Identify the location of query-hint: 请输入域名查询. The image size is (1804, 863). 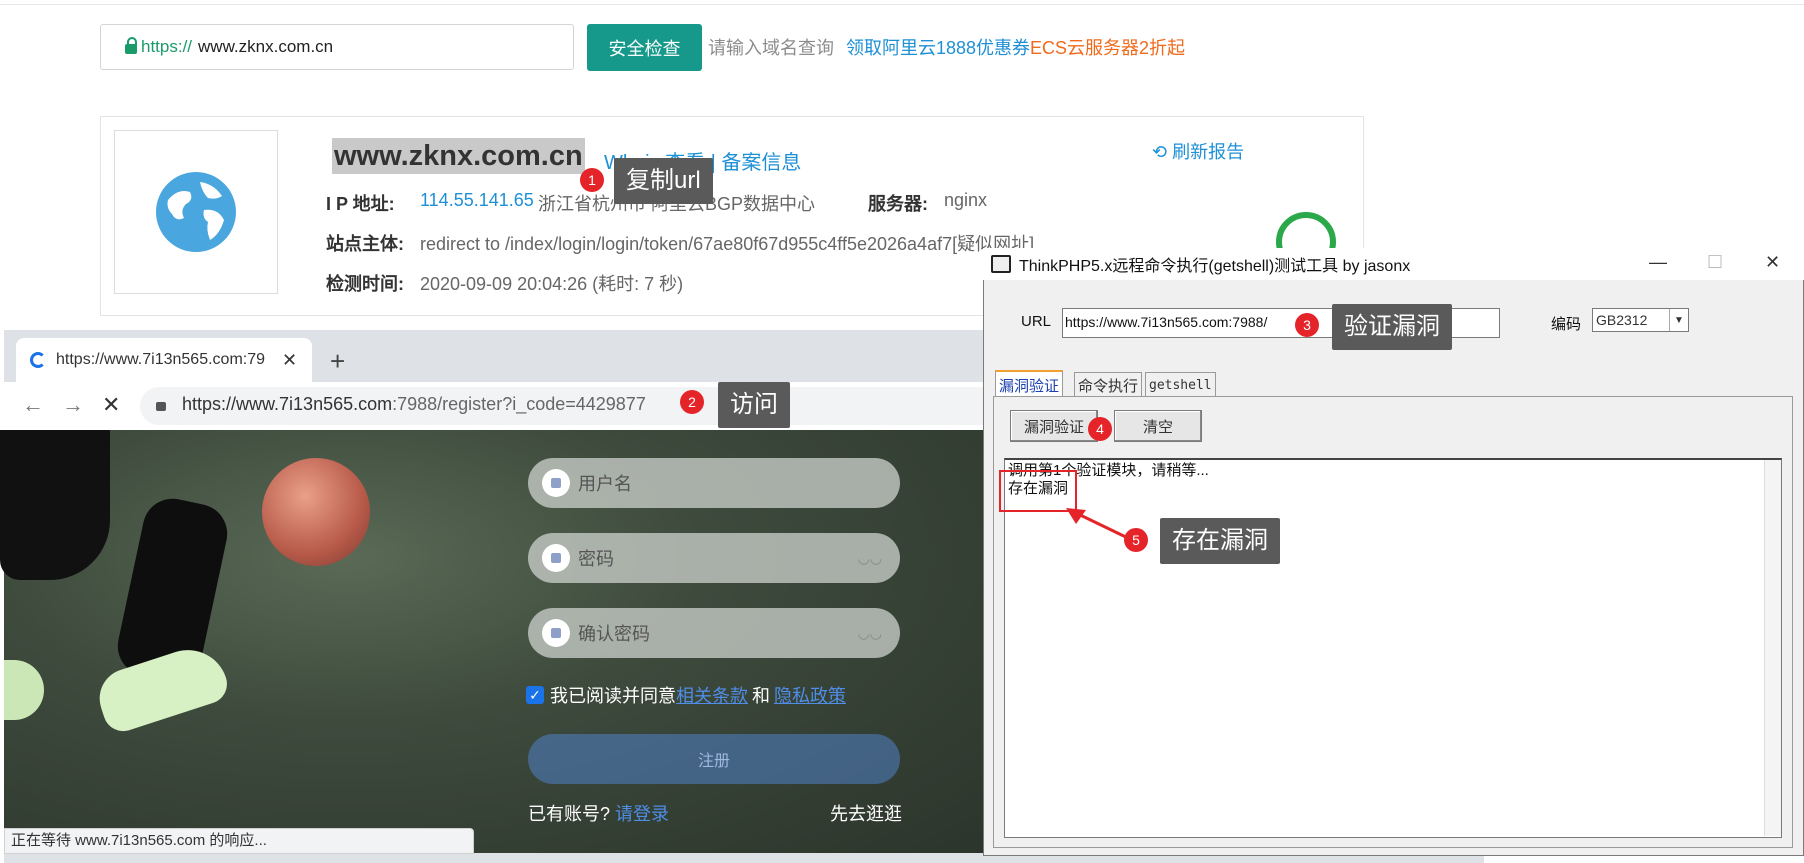
(771, 48).